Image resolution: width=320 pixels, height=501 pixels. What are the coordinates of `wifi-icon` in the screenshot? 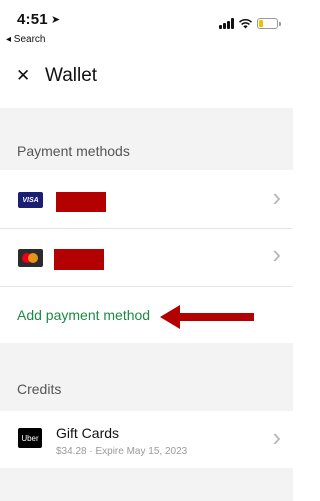 It's located at (245, 23).